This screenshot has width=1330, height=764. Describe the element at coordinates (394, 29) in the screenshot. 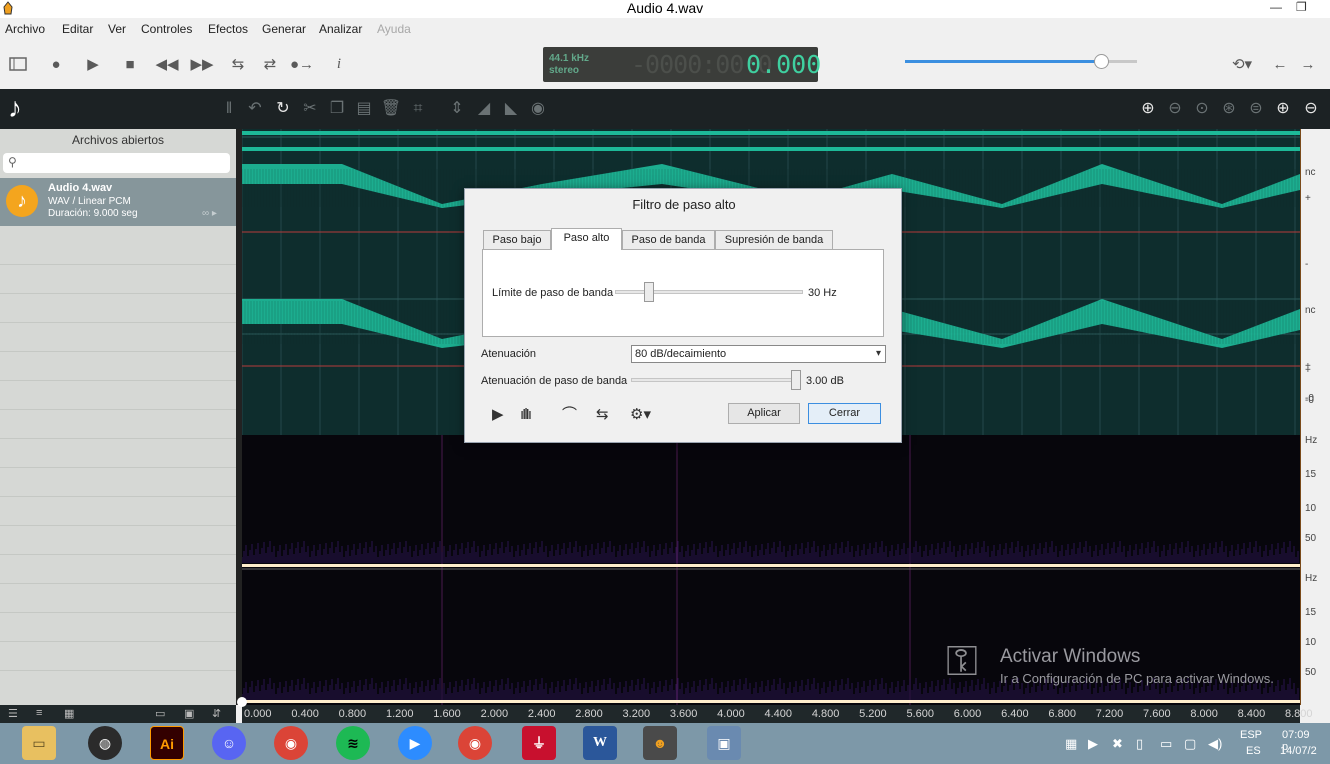

I see `menu-ayuda: Ayuda` at that location.